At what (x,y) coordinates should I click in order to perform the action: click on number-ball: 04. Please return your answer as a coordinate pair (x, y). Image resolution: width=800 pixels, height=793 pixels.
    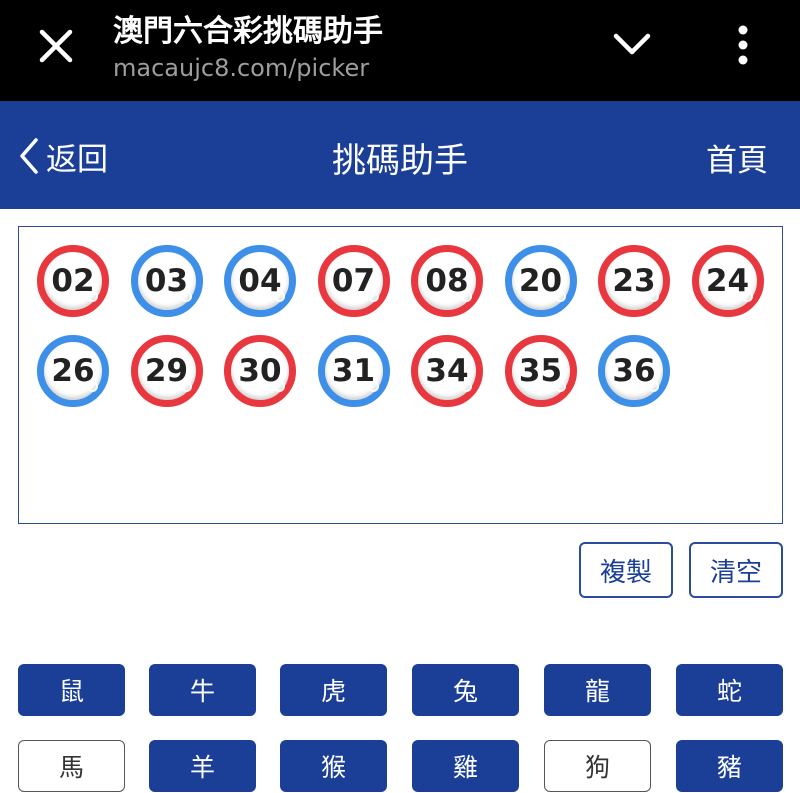
    Looking at the image, I should click on (260, 281).